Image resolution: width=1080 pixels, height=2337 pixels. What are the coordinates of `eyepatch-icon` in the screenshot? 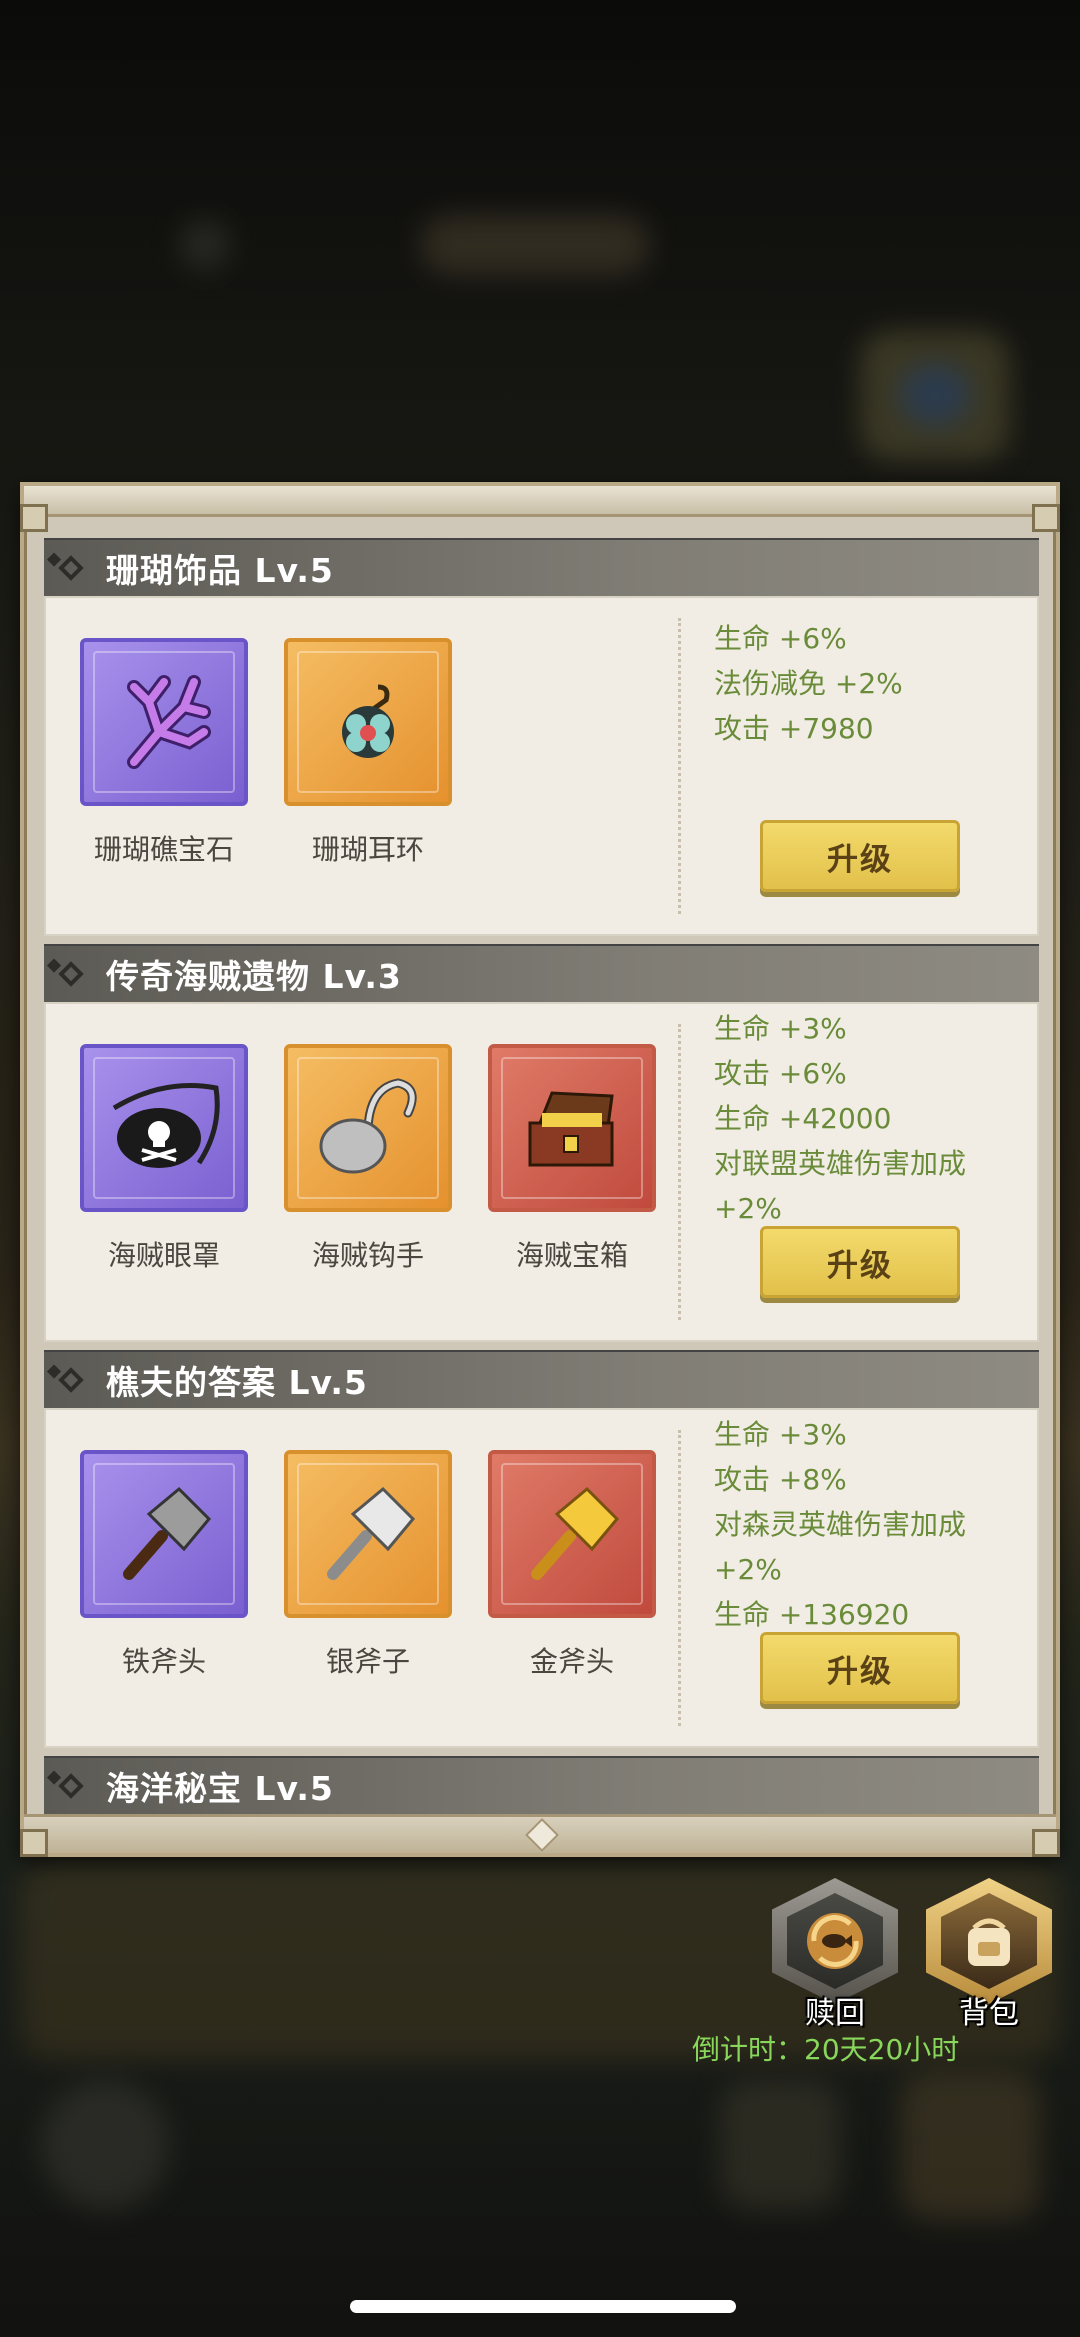 It's located at (166, 1125).